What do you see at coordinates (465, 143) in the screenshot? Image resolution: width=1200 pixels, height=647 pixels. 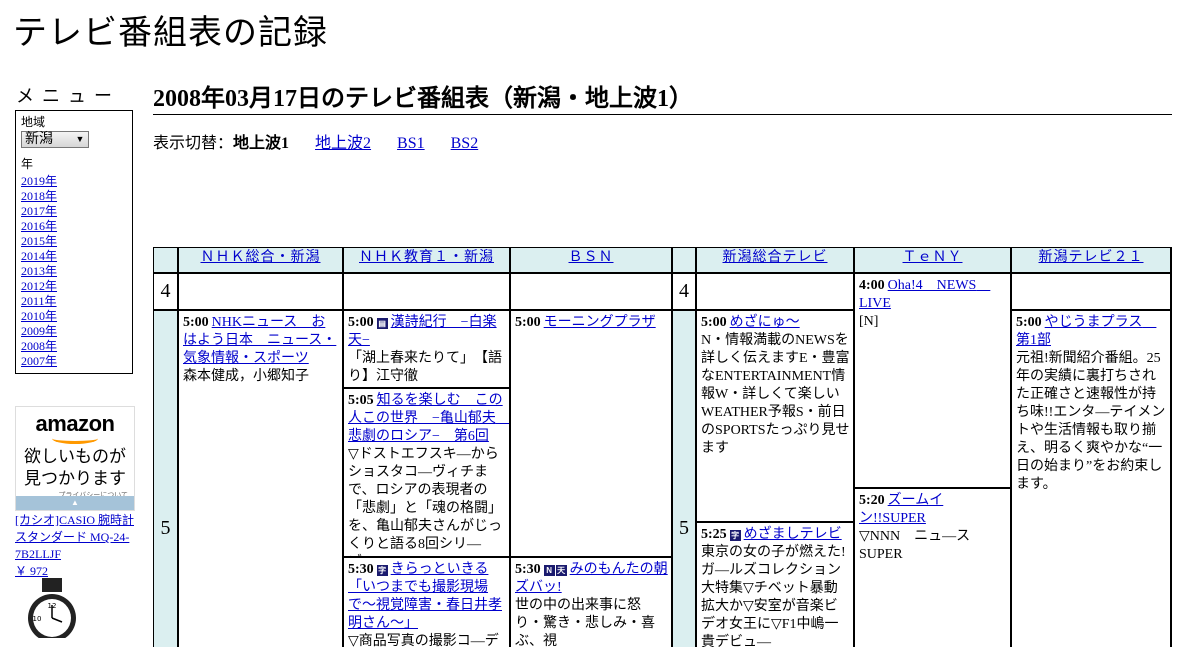 I see `view-switch-bs2-link: BS2` at bounding box center [465, 143].